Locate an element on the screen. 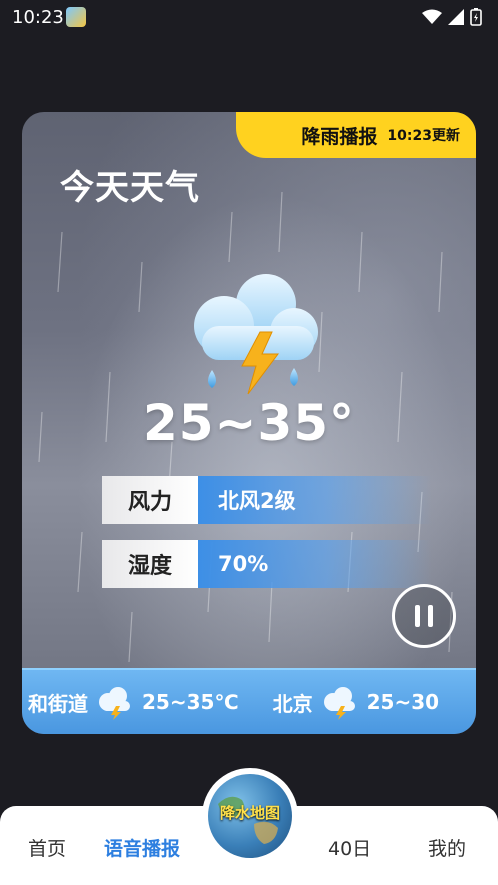  badge-title: 降雨播报 is located at coordinates (339, 136).